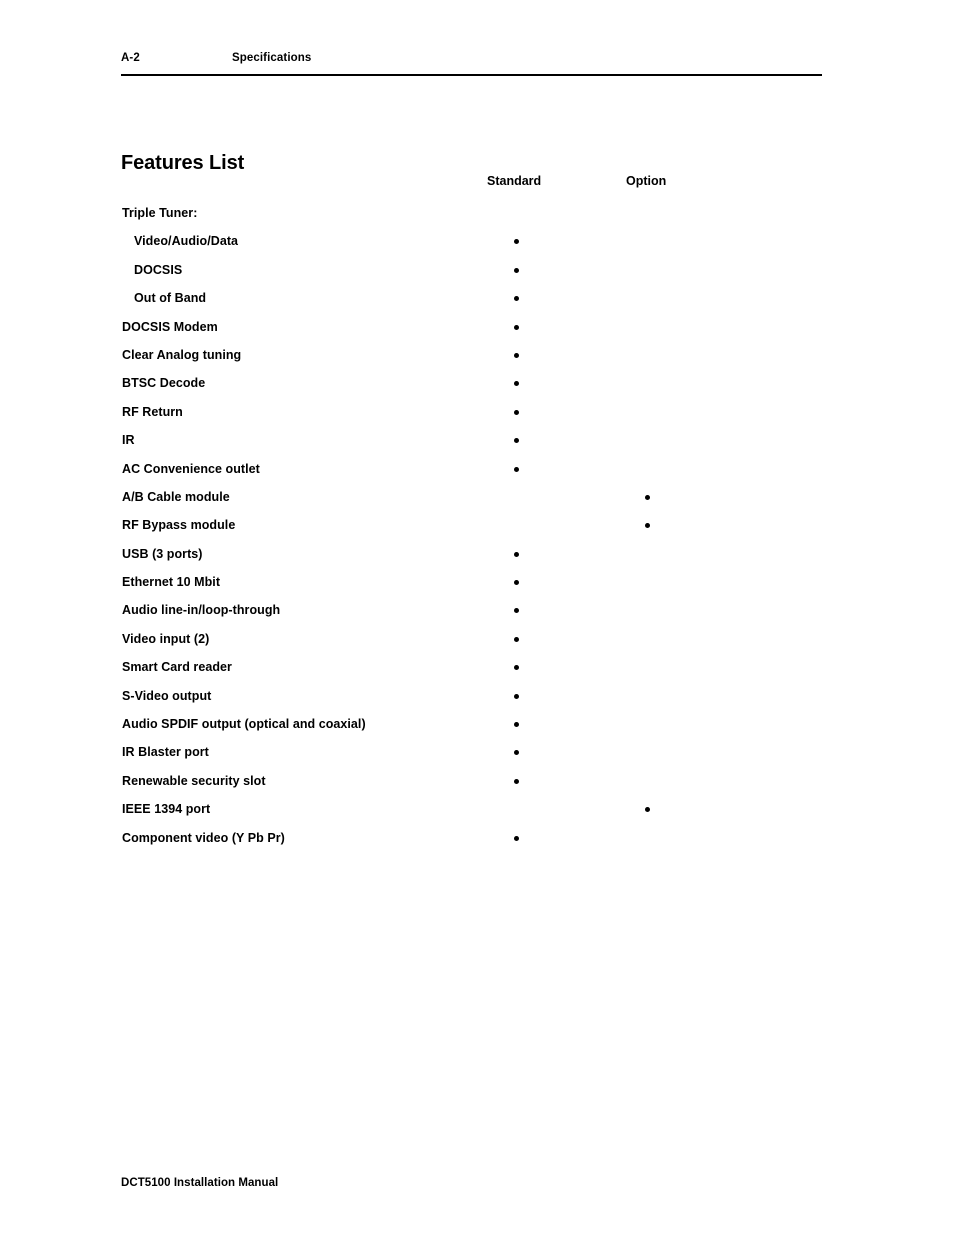  What do you see at coordinates (481, 386) in the screenshot?
I see `table-row: BTSC Decode` at bounding box center [481, 386].